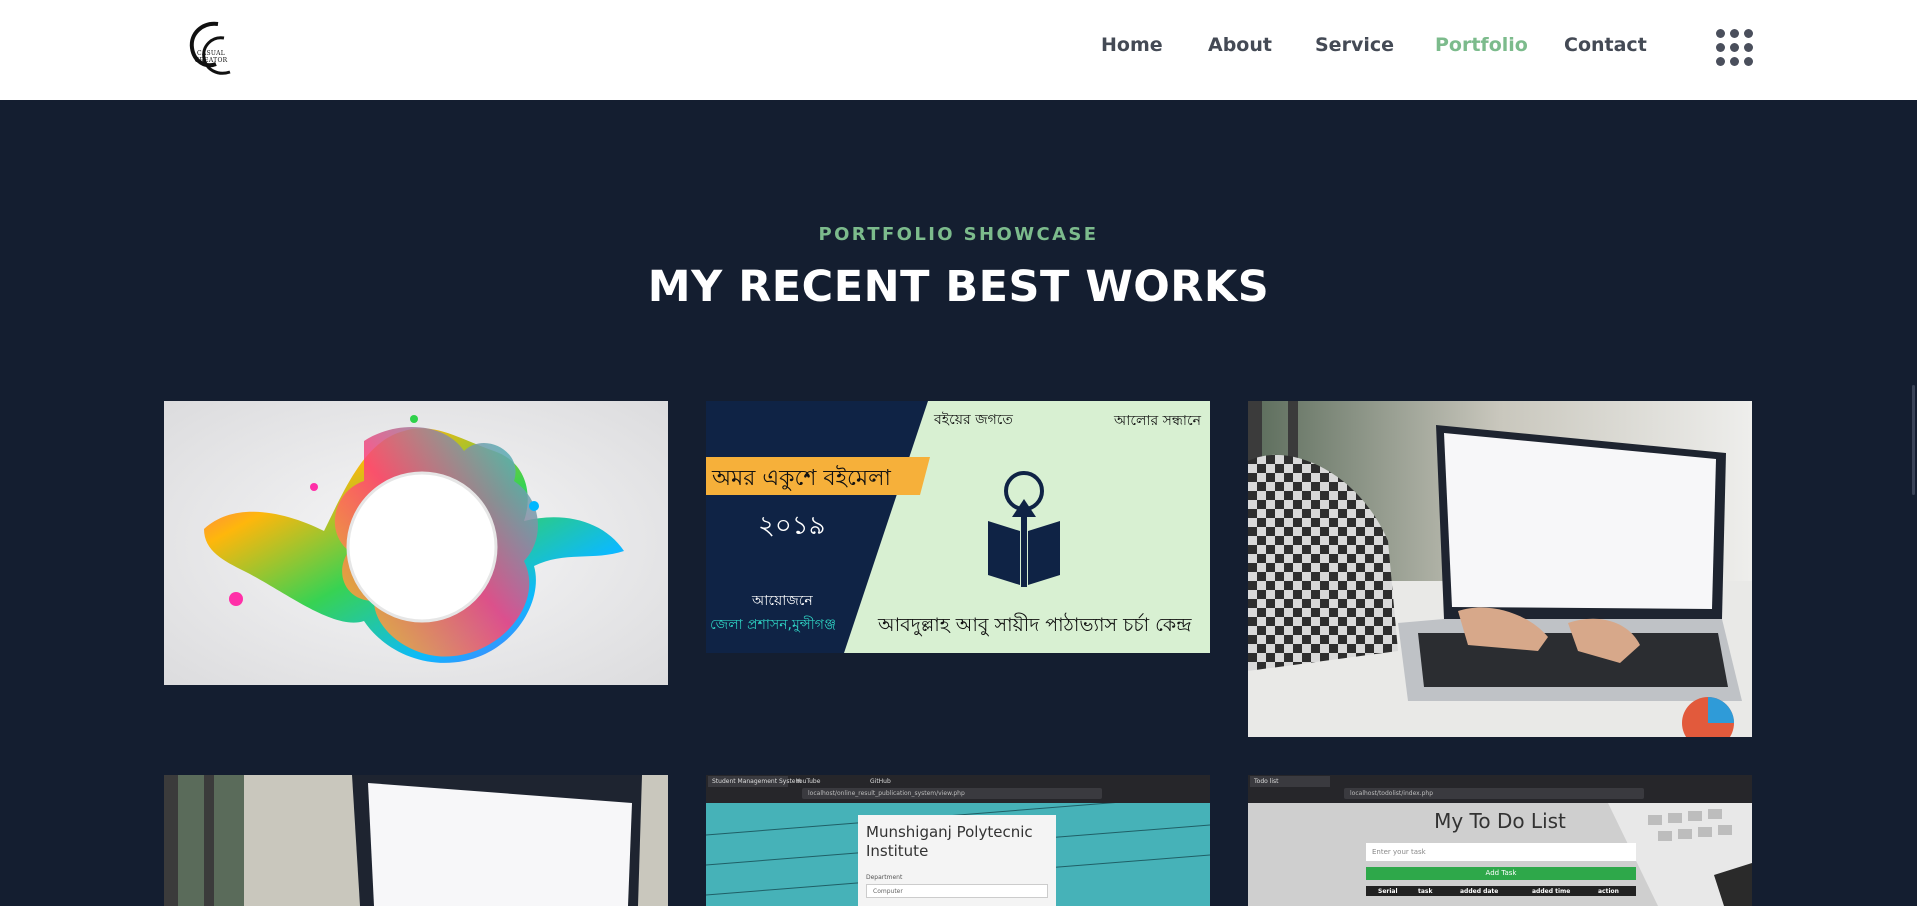 The width and height of the screenshot is (1917, 906). What do you see at coordinates (958, 234) in the screenshot?
I see `section-eyebrow: PORTFOLIO SHOWCASE` at bounding box center [958, 234].